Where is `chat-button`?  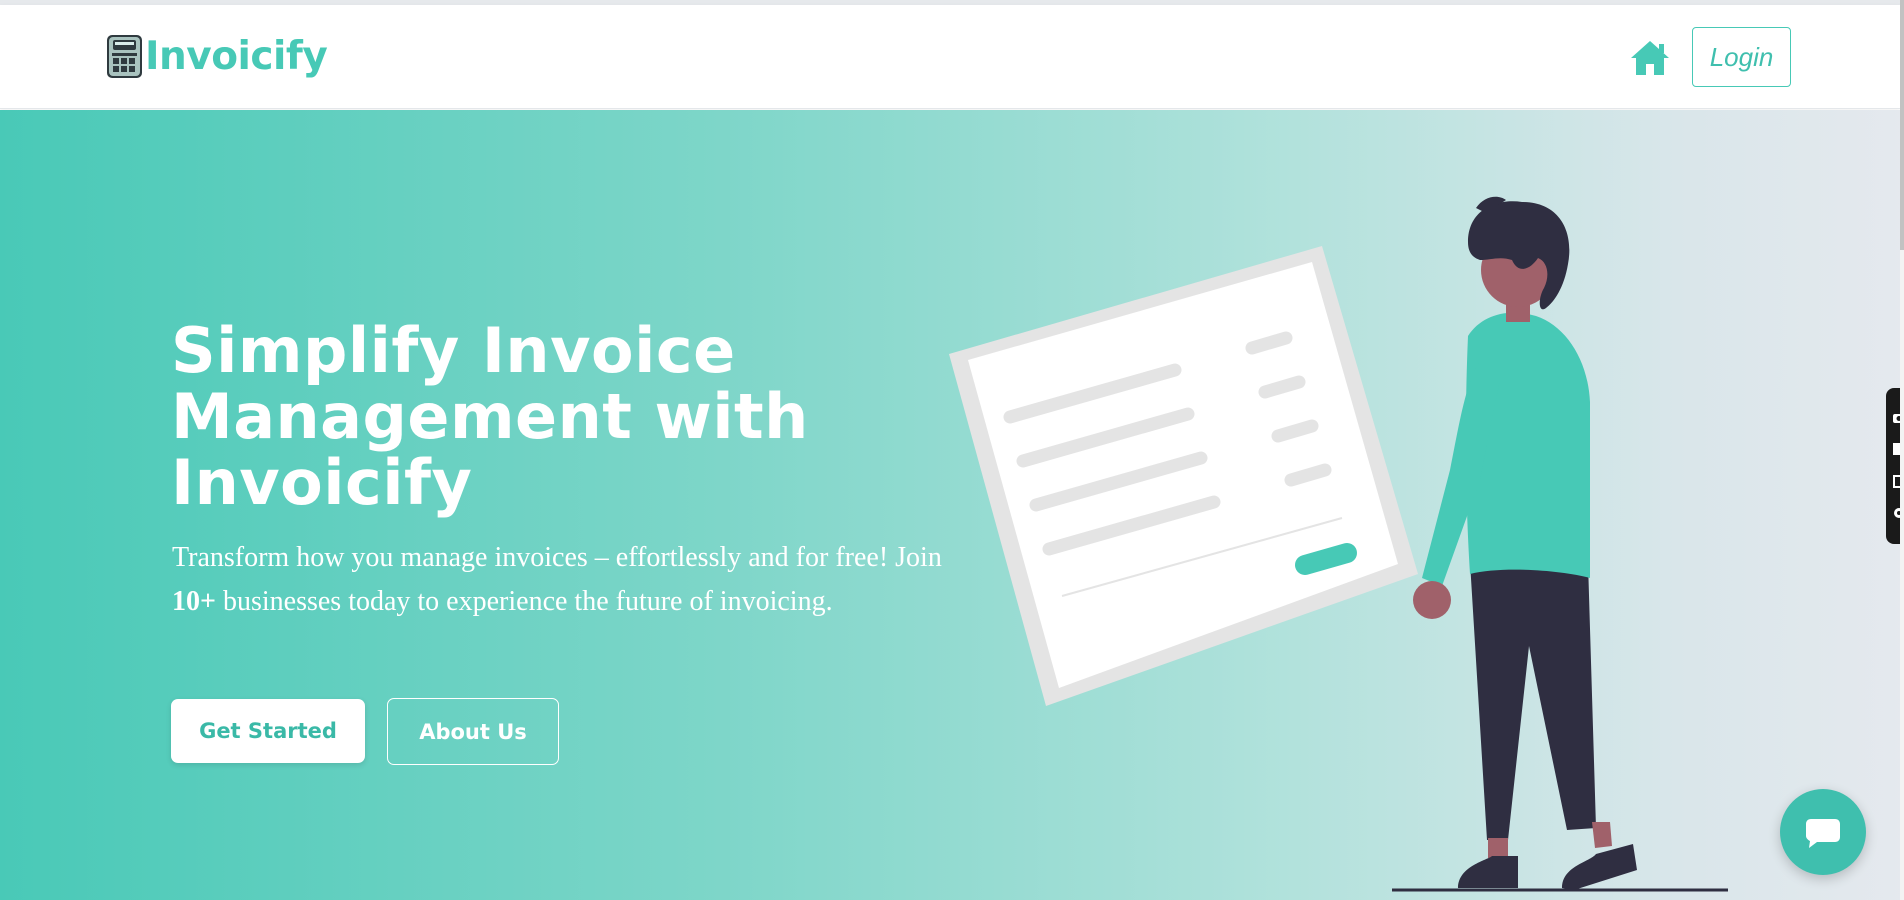 chat-button is located at coordinates (1823, 832).